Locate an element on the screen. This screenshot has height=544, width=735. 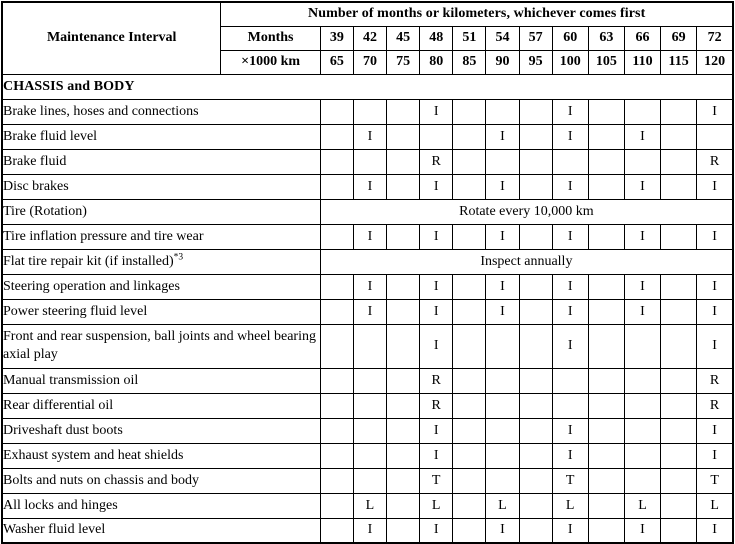
km-value: 65 is located at coordinates (336, 62).